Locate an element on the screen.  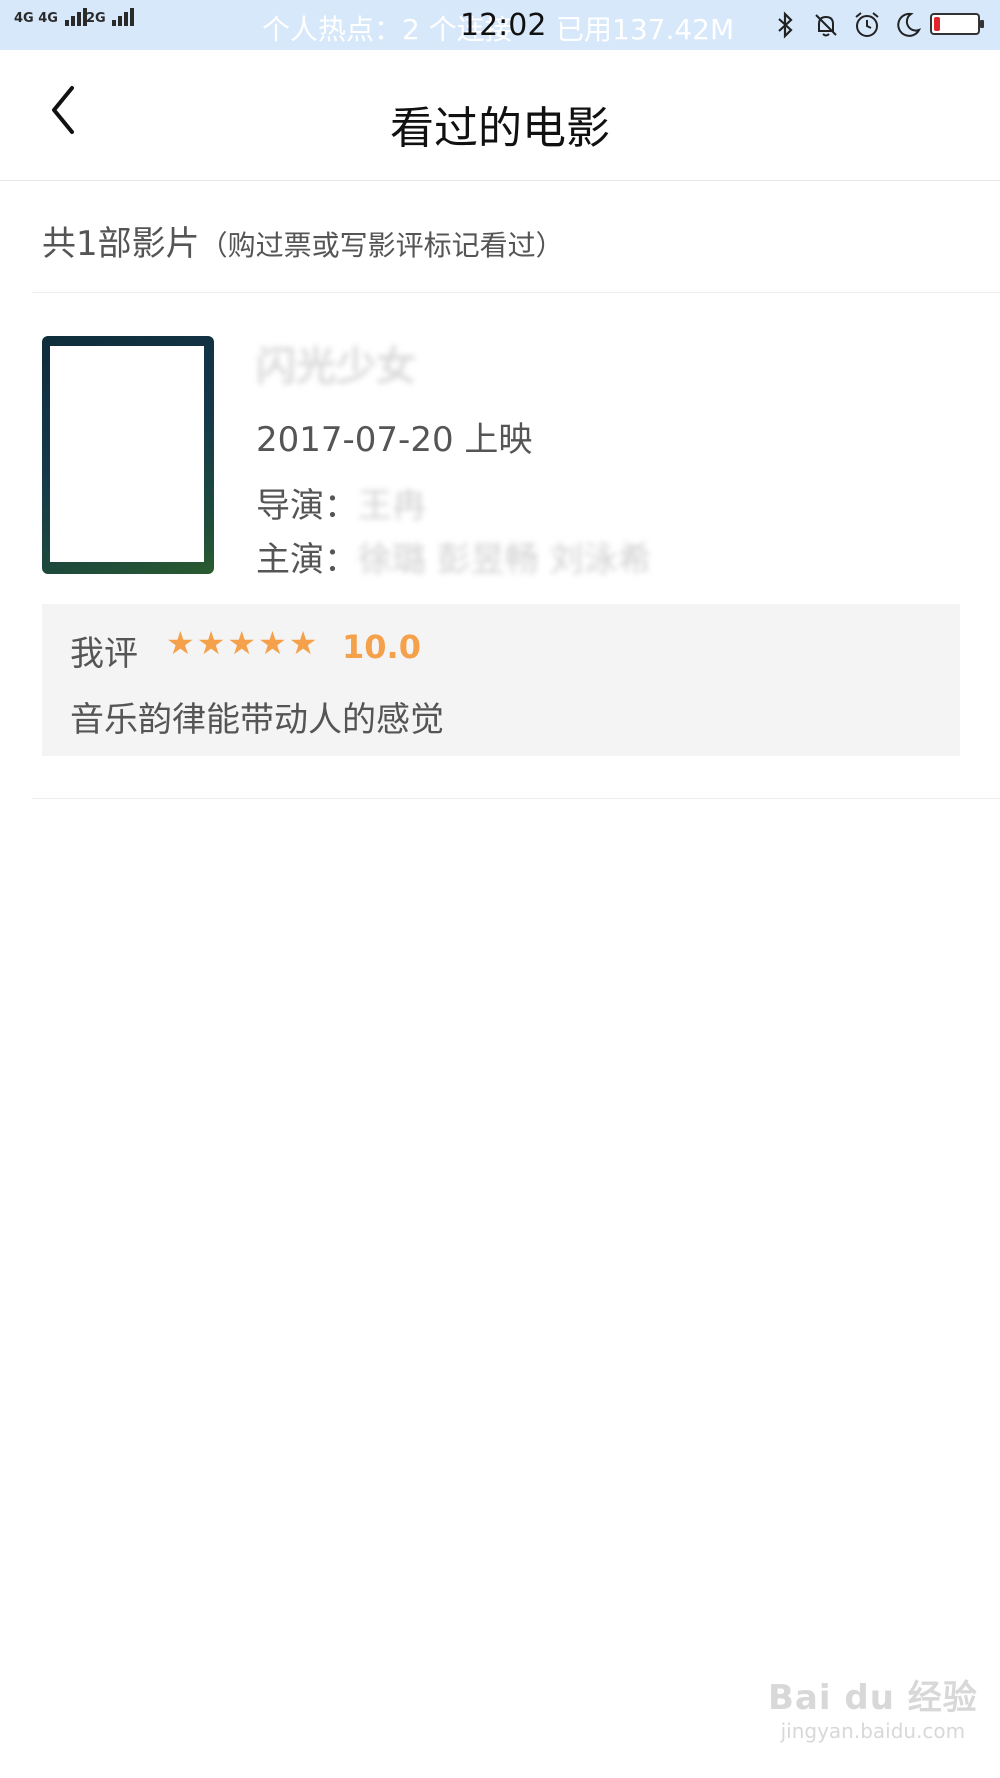
battery-icon is located at coordinates (957, 24).